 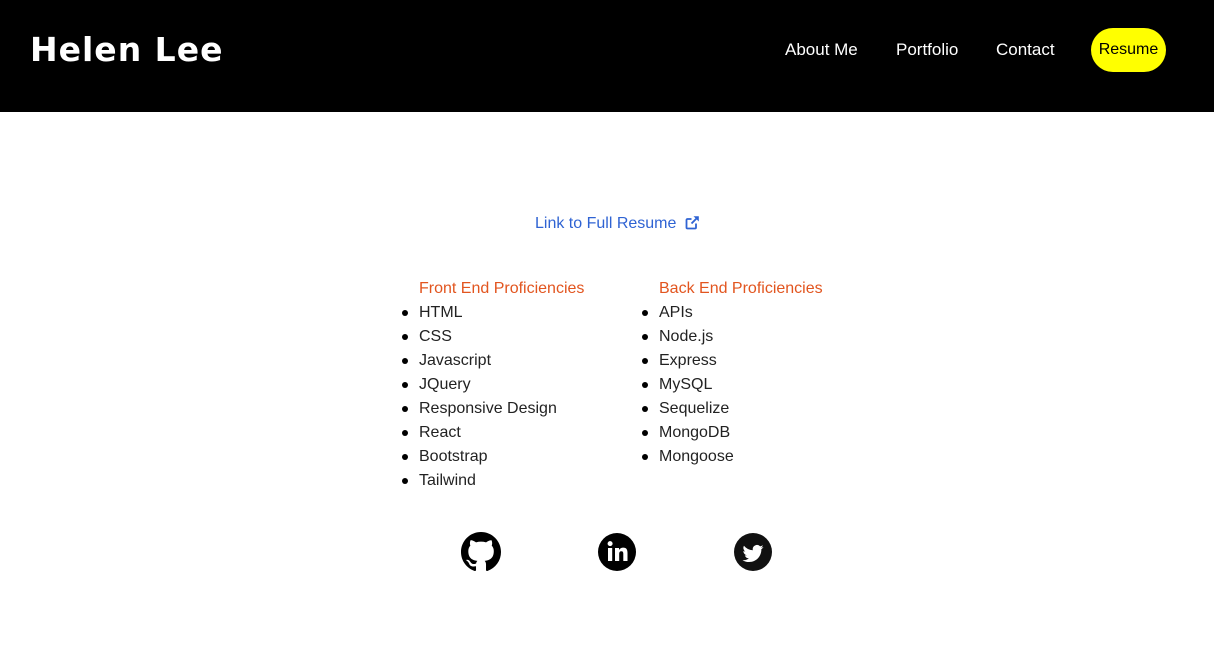 I want to click on list-item: CSS, so click(x=492, y=337).